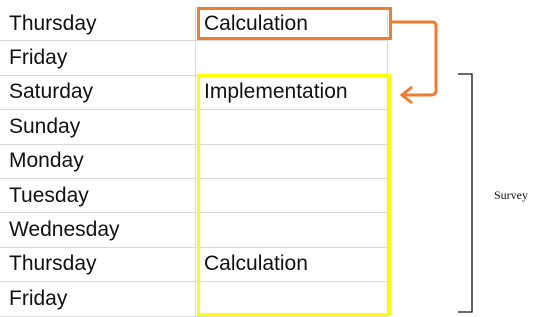  What do you see at coordinates (415, 62) in the screenshot?
I see `curved-arrow-icon` at bounding box center [415, 62].